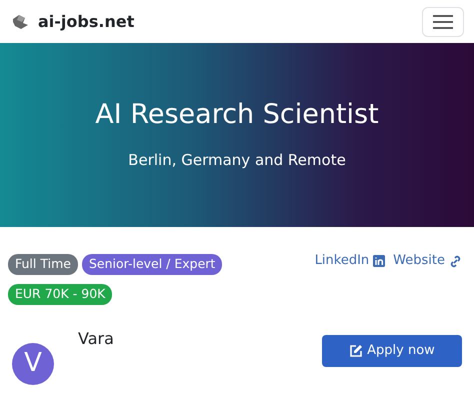 This screenshot has height=414, width=474. What do you see at coordinates (237, 161) in the screenshot?
I see `job-location: Berlin, Germany and Remote` at bounding box center [237, 161].